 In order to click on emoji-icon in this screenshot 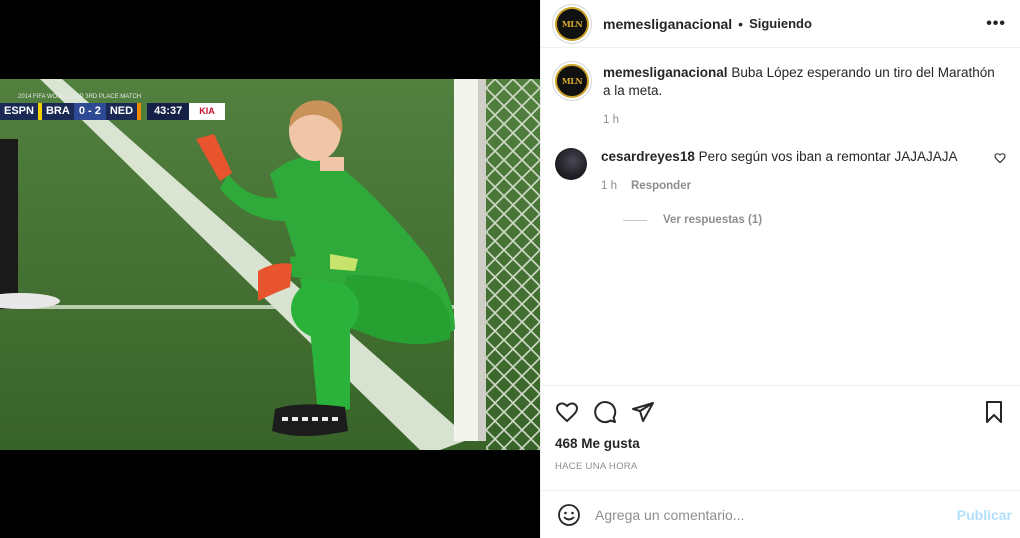, I will do `click(569, 515)`.